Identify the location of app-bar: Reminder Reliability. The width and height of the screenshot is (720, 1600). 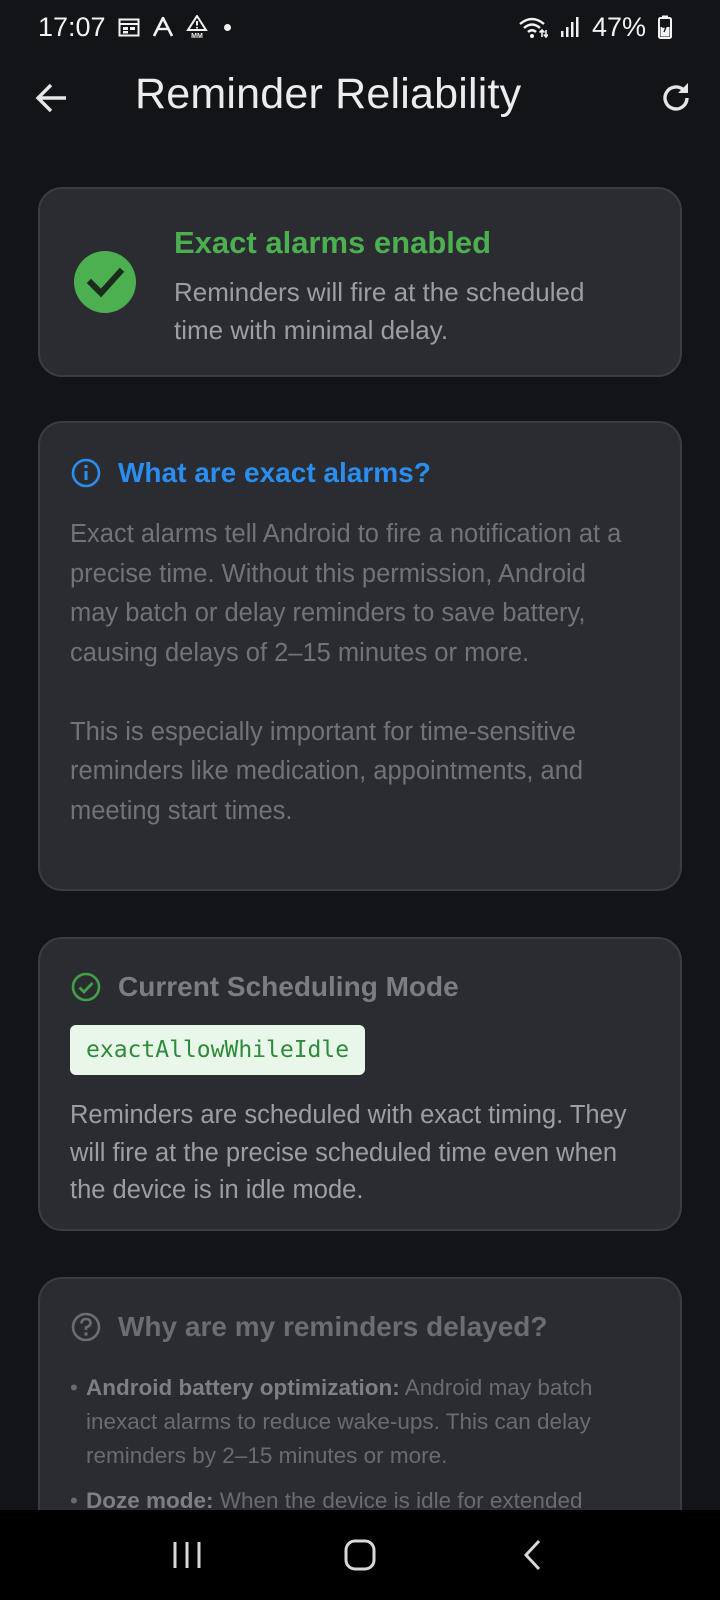
(360, 98).